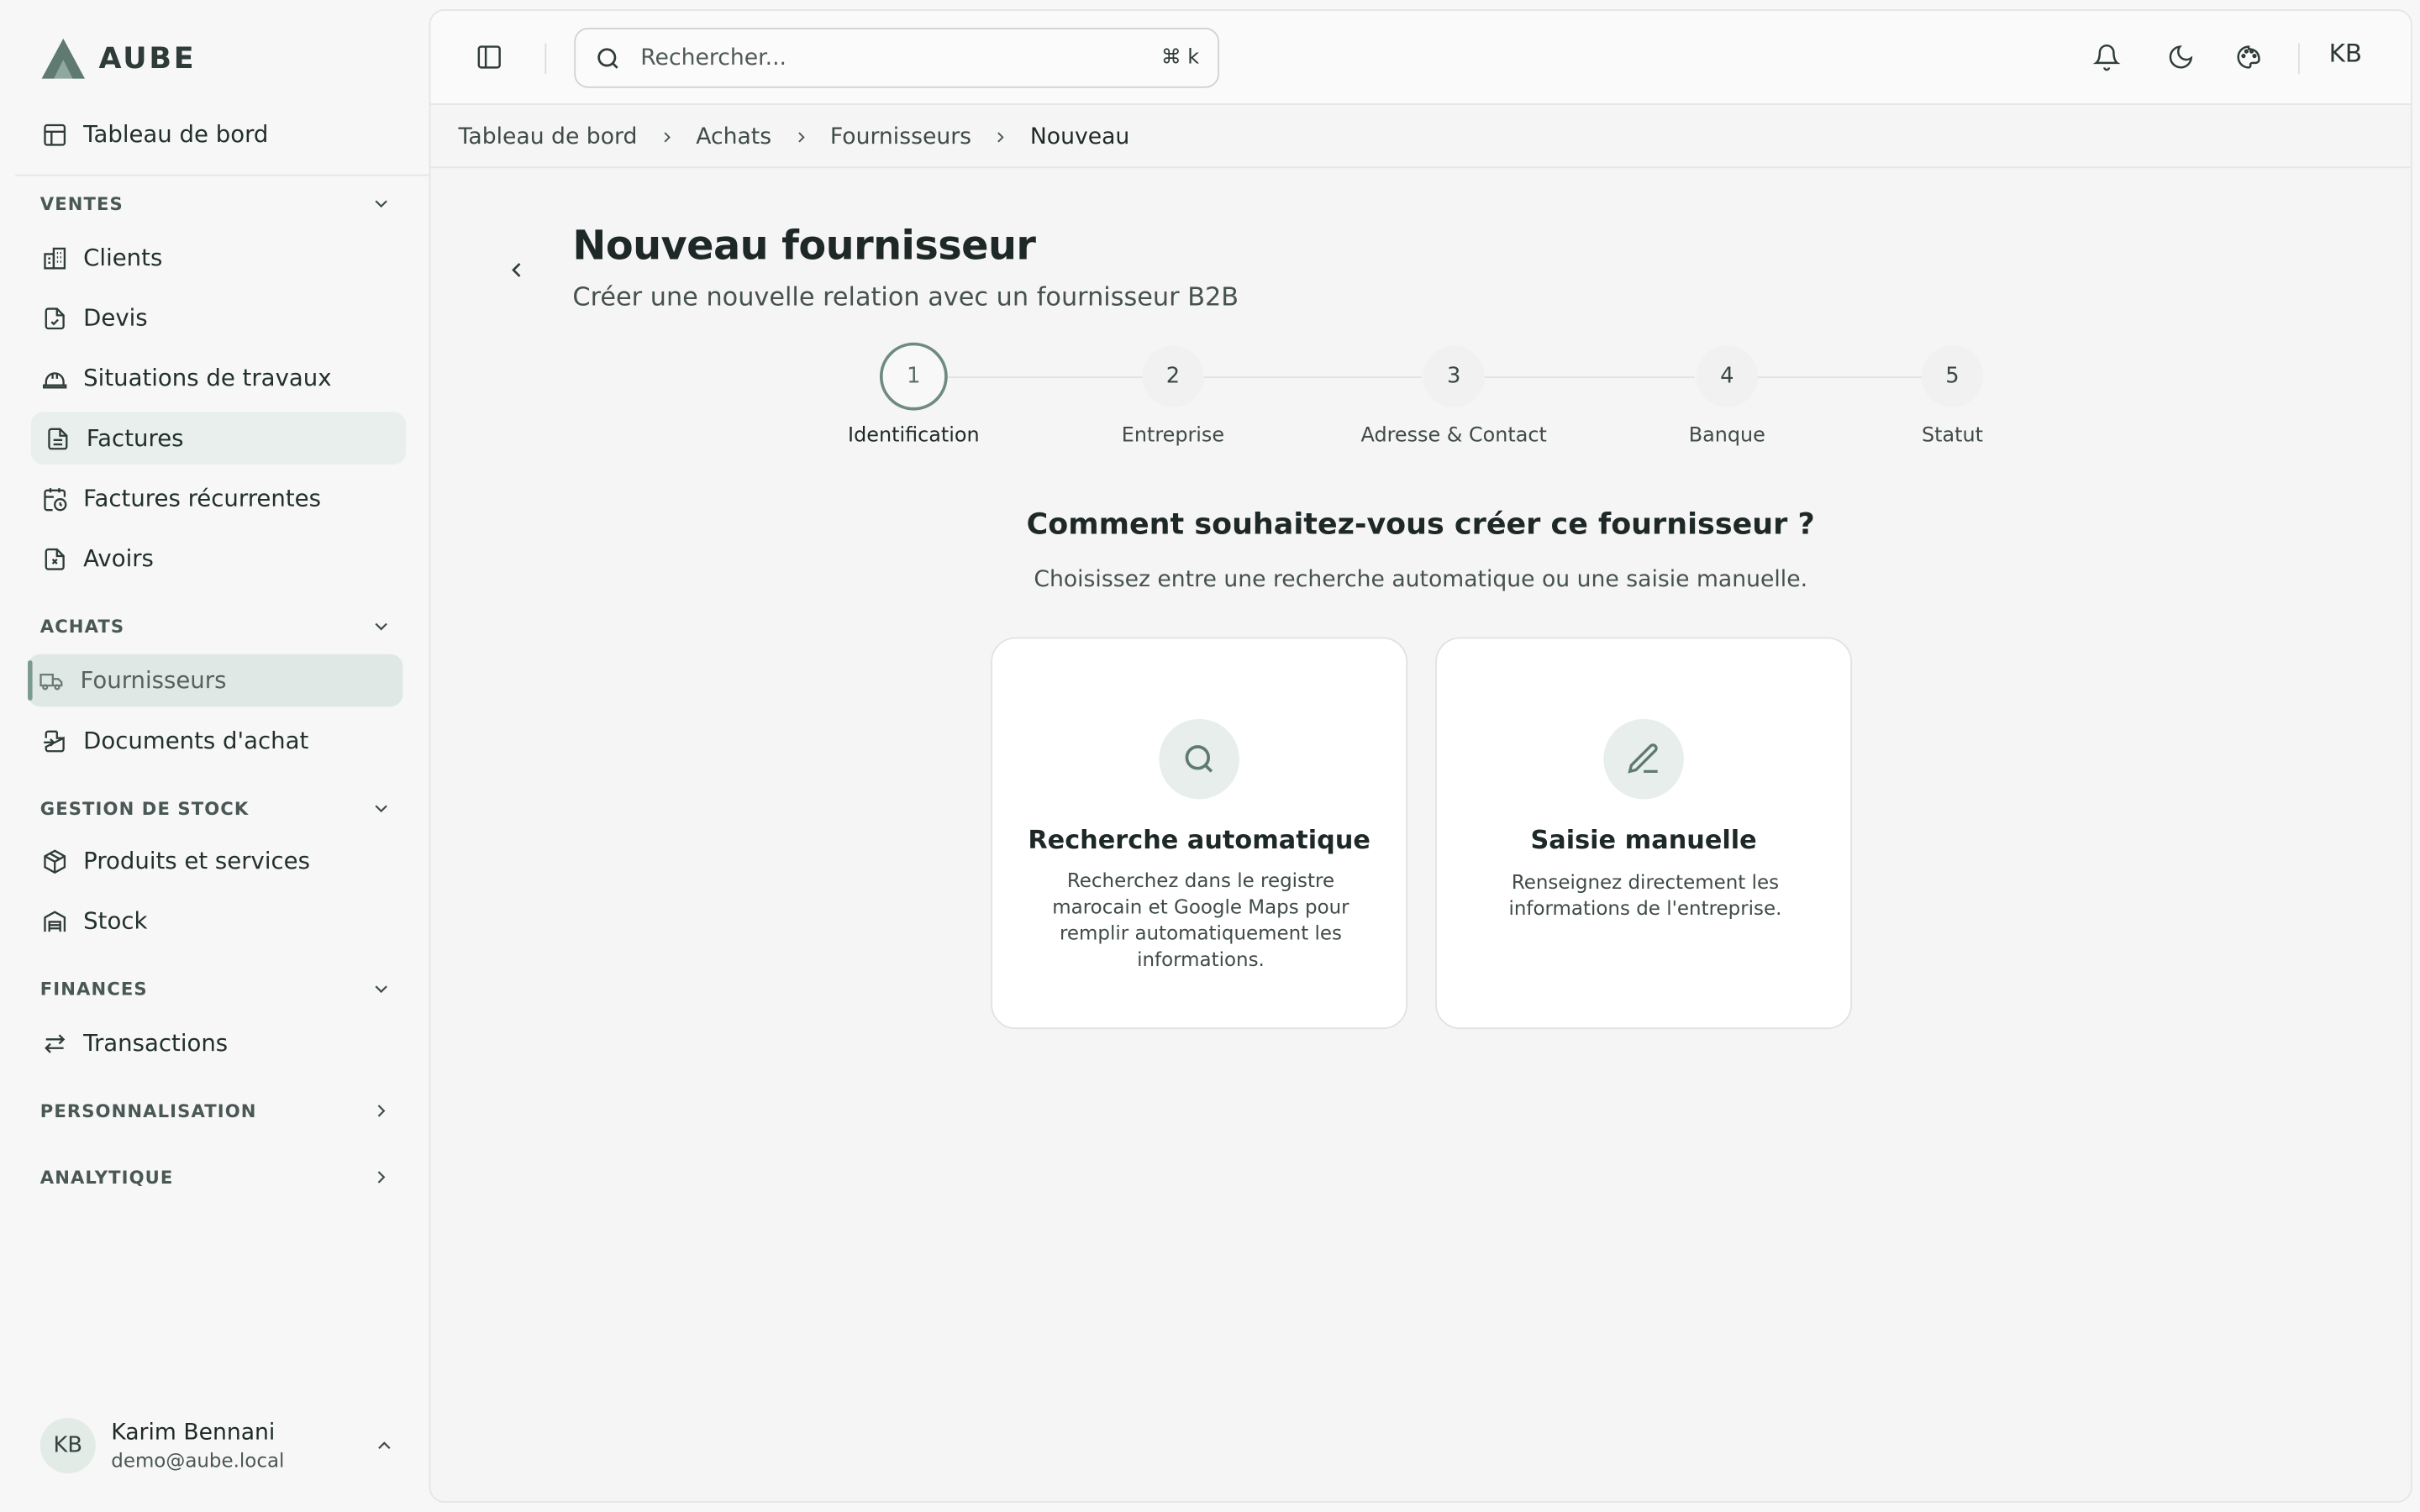  Describe the element at coordinates (196, 741) in the screenshot. I see `sidebar-item-label: Documents d'achat` at that location.